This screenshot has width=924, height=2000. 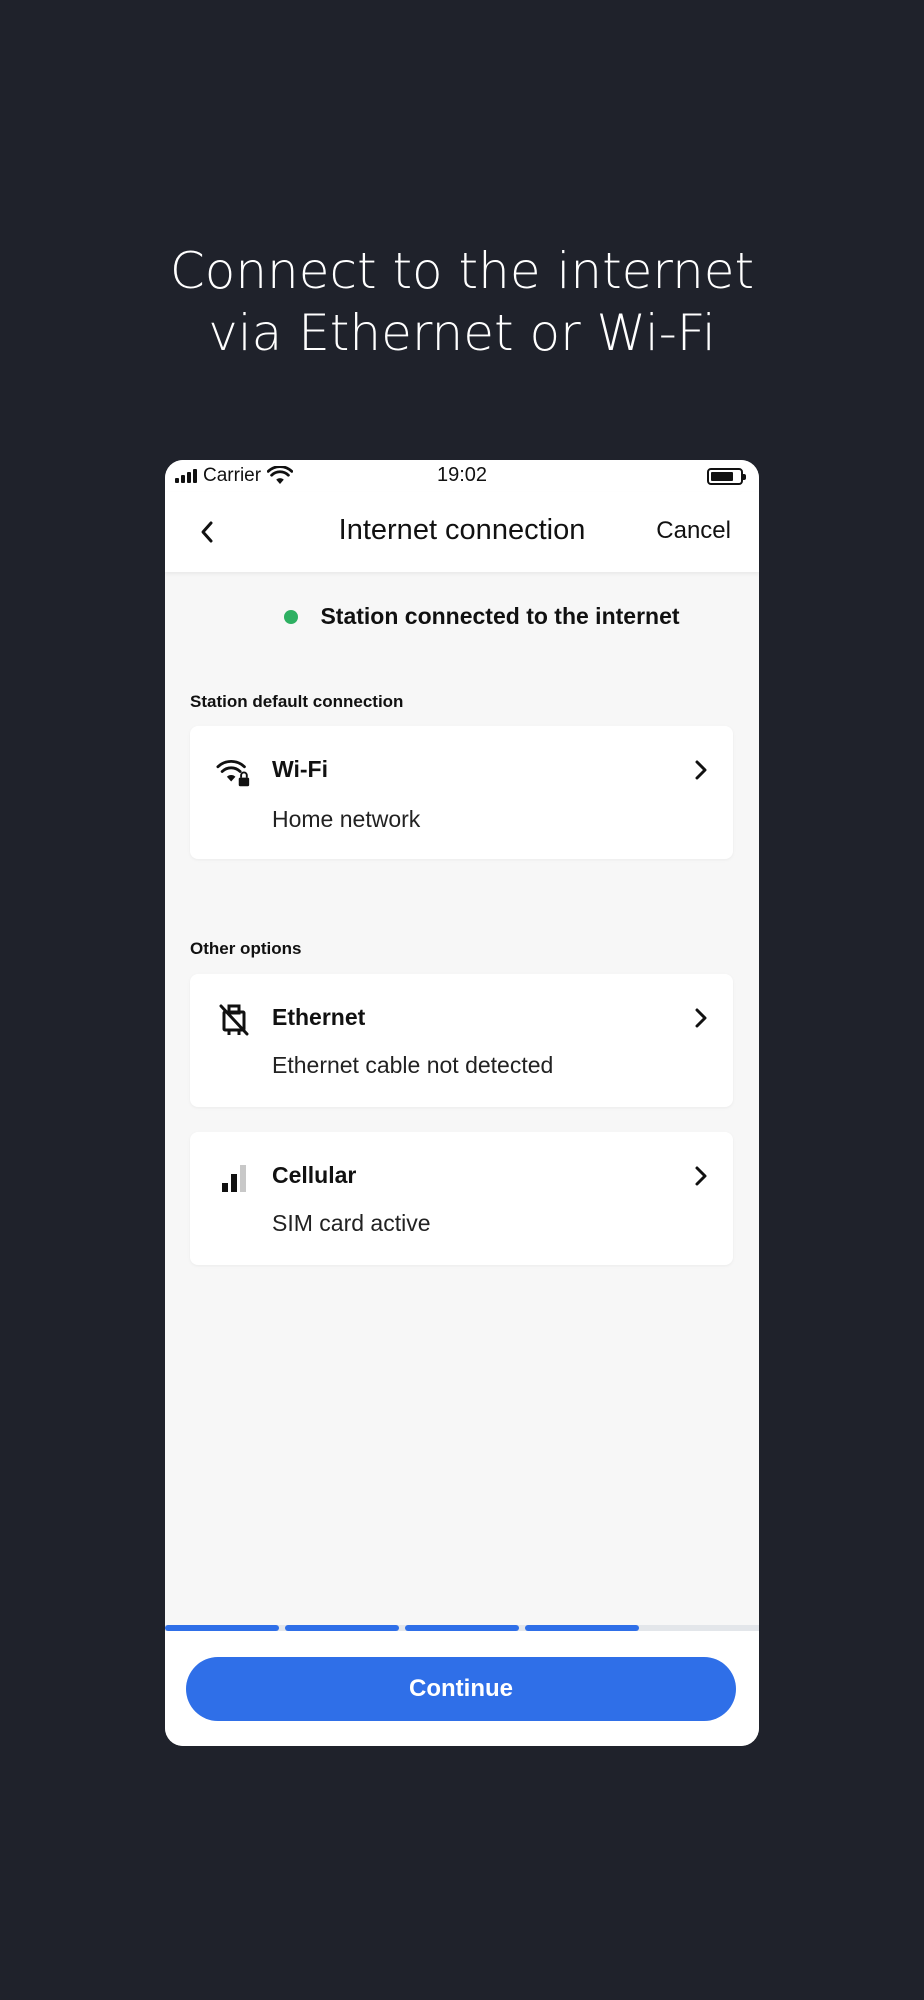 What do you see at coordinates (461, 1040) in the screenshot?
I see `connection-option-ethernet: Ethernet Ethernet cable not detected` at bounding box center [461, 1040].